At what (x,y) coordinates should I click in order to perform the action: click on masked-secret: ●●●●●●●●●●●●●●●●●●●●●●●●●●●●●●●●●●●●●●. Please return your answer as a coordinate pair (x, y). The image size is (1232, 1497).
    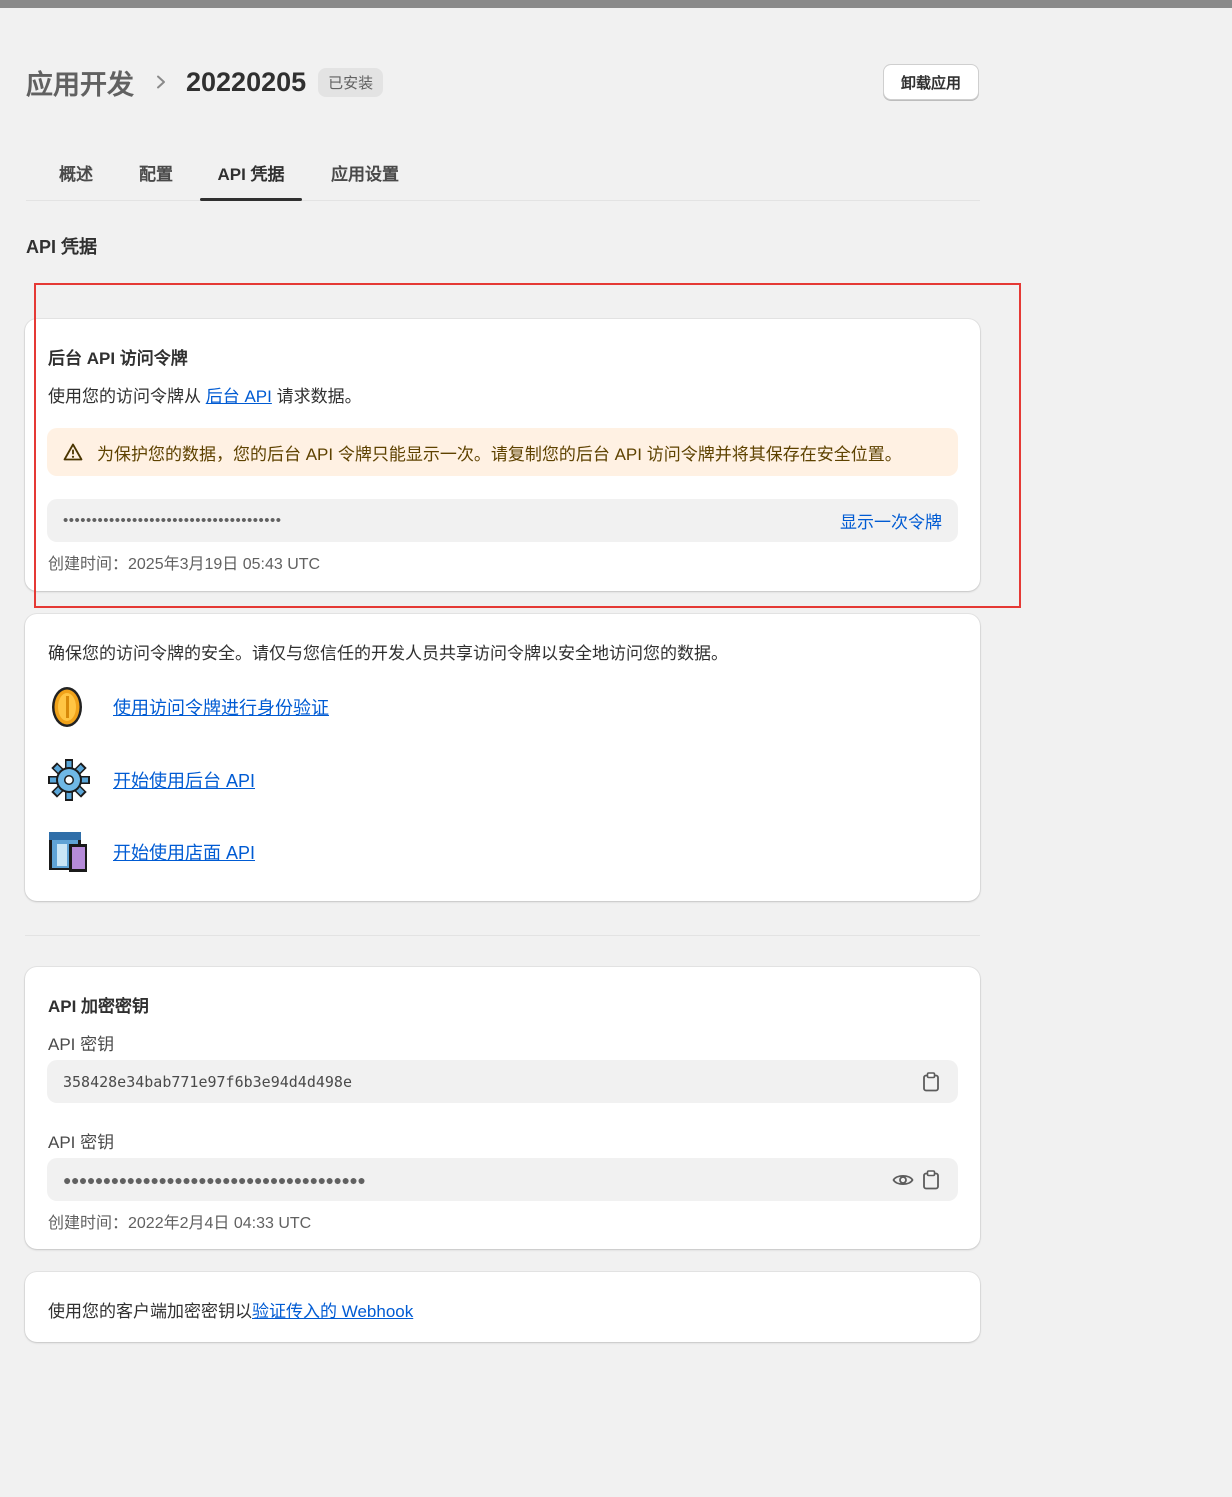
    Looking at the image, I should click on (214, 1179).